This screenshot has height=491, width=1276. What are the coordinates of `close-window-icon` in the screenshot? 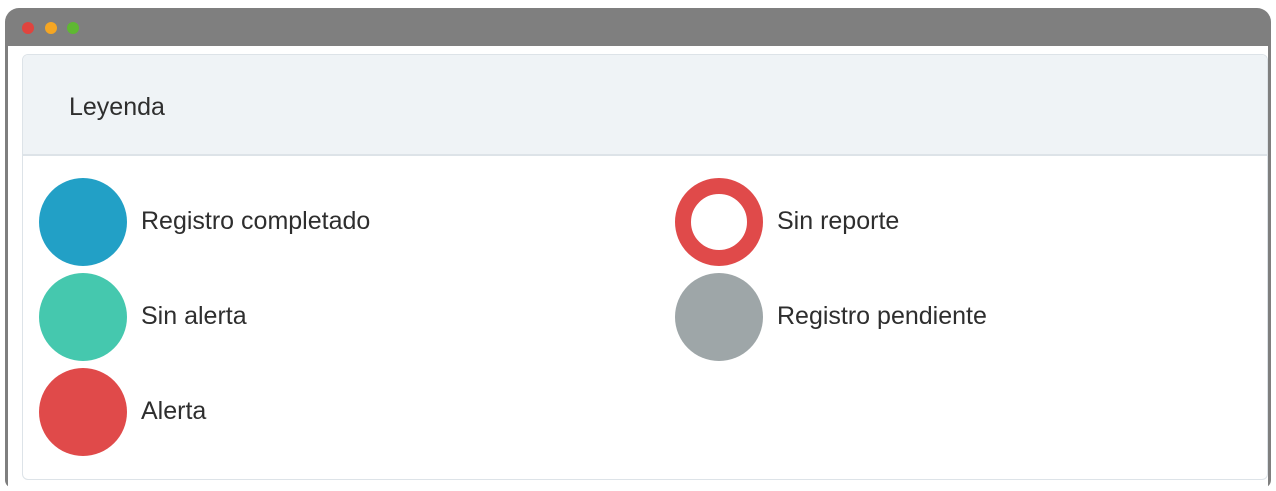 It's located at (28, 28).